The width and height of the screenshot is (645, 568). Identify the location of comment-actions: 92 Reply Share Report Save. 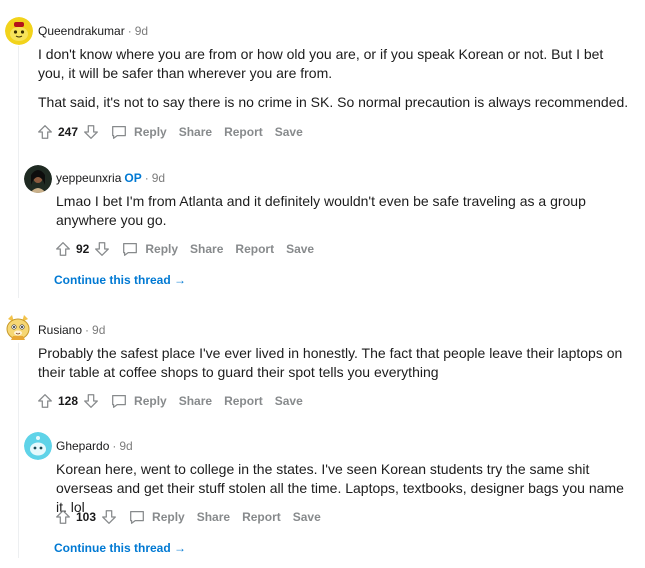
(184, 249).